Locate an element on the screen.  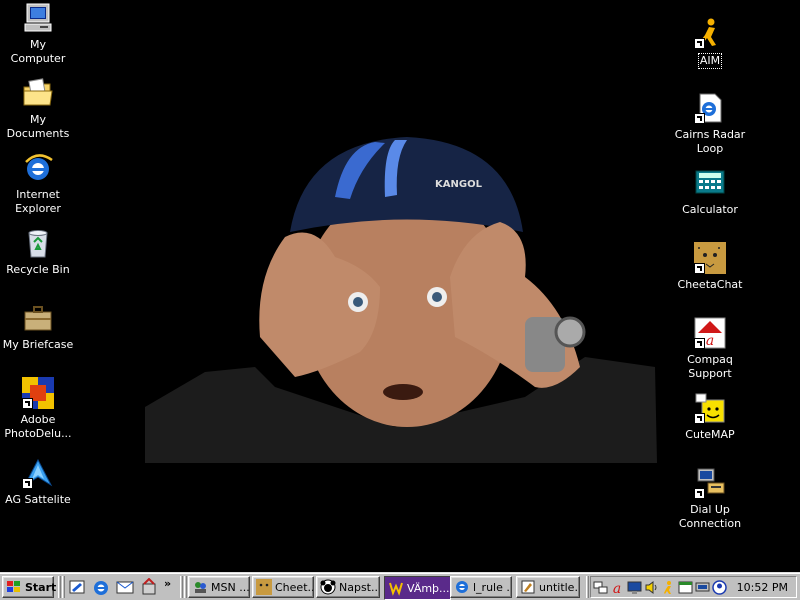
msn-icon is located at coordinates (200, 587).